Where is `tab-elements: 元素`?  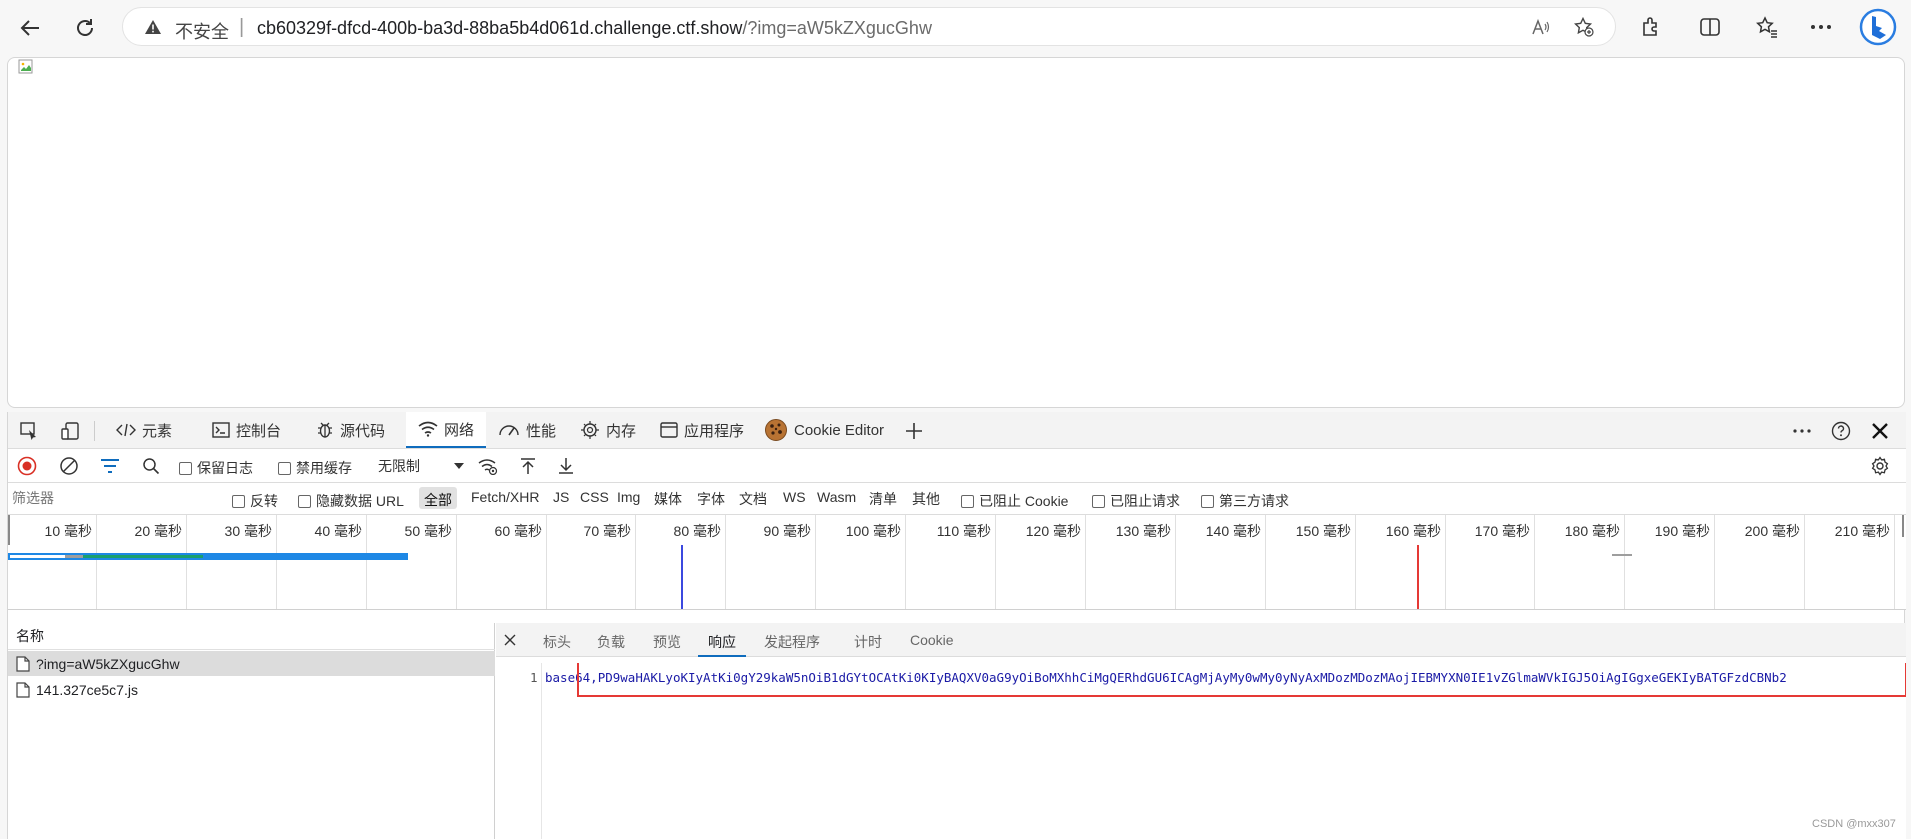 tab-elements: 元素 is located at coordinates (144, 430).